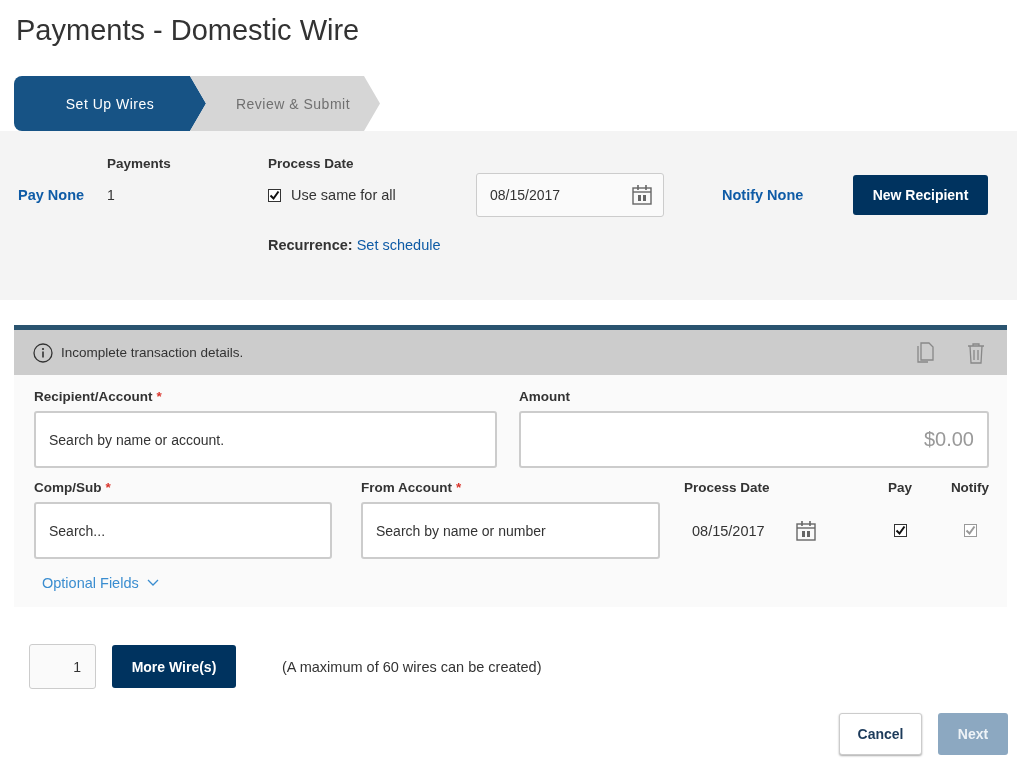  I want to click on field-label: From Account, so click(406, 487).